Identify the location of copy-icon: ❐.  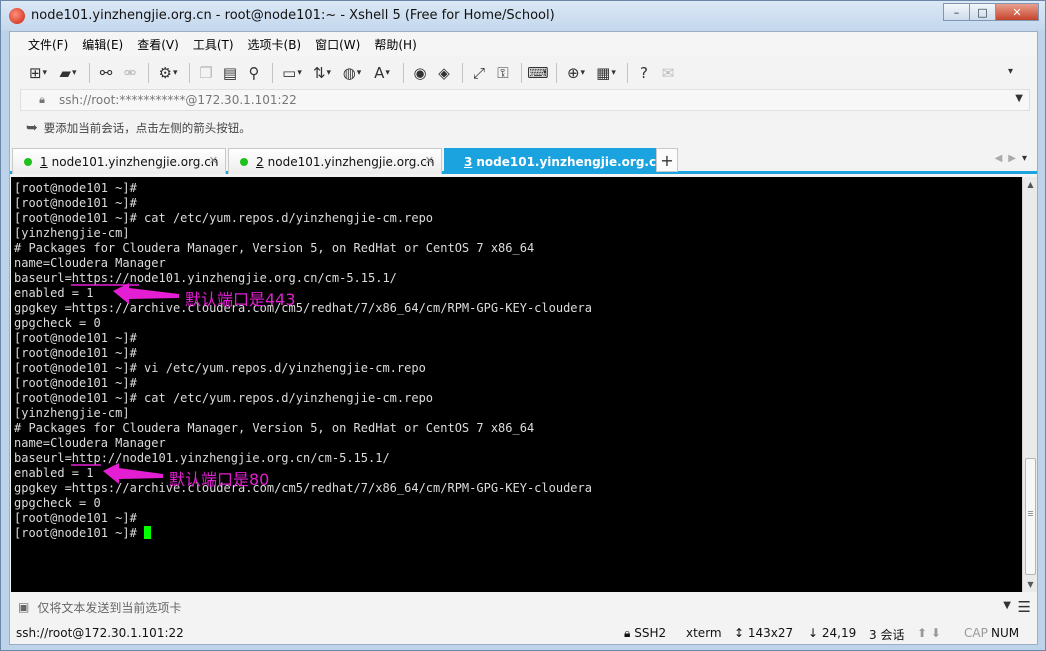
(206, 73).